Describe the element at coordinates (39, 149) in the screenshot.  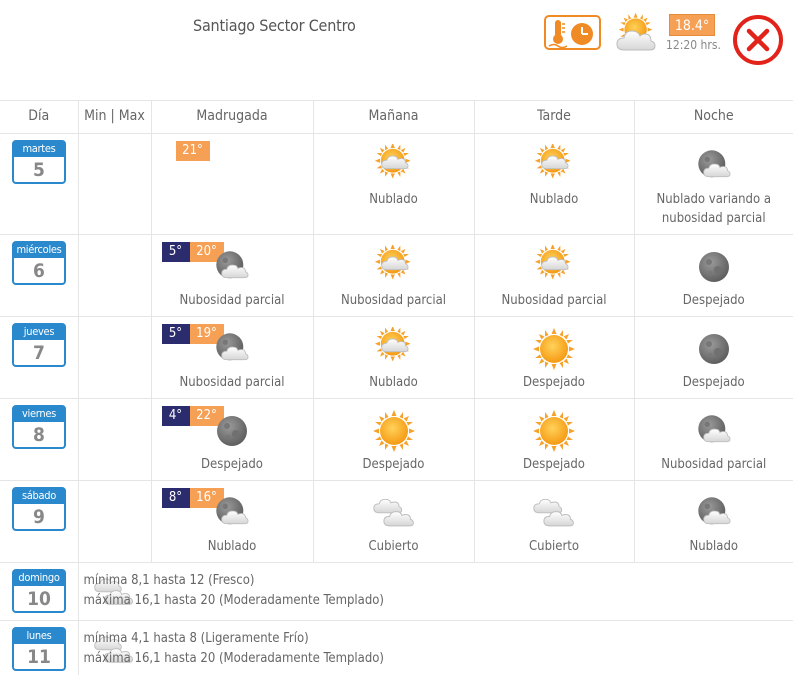
I see `day-name: martes` at that location.